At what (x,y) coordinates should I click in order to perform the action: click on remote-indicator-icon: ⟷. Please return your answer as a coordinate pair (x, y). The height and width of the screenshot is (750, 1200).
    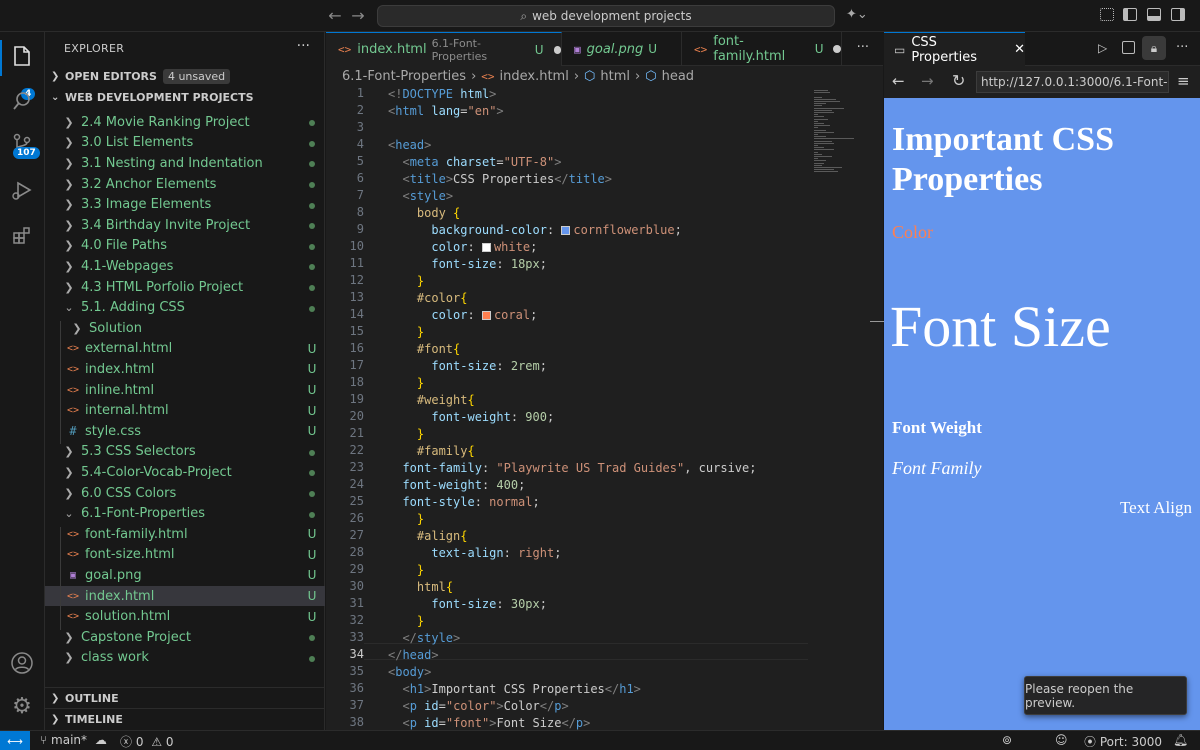
    Looking at the image, I should click on (15, 740).